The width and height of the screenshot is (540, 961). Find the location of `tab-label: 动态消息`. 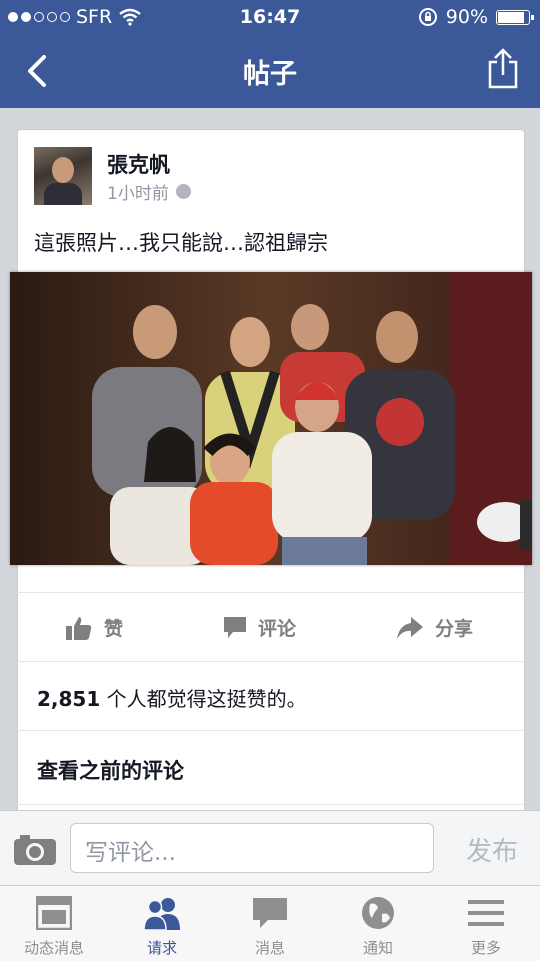

tab-label: 动态消息 is located at coordinates (53, 948).